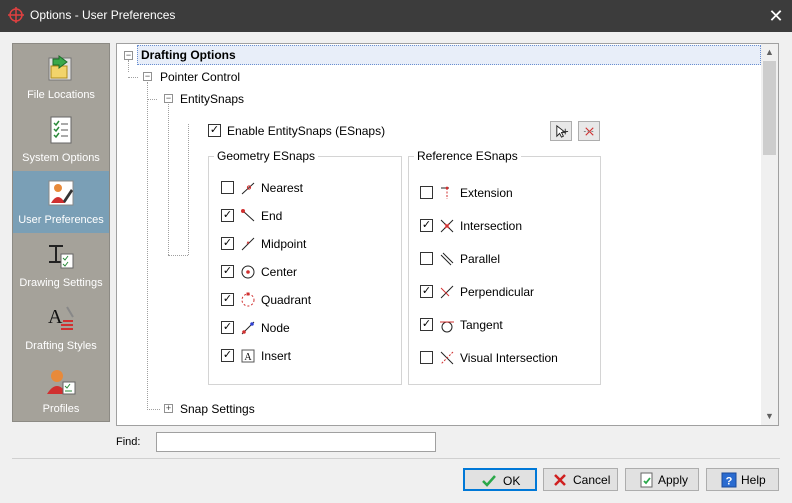  What do you see at coordinates (248, 299) in the screenshot?
I see `quadrant-snap-icon` at bounding box center [248, 299].